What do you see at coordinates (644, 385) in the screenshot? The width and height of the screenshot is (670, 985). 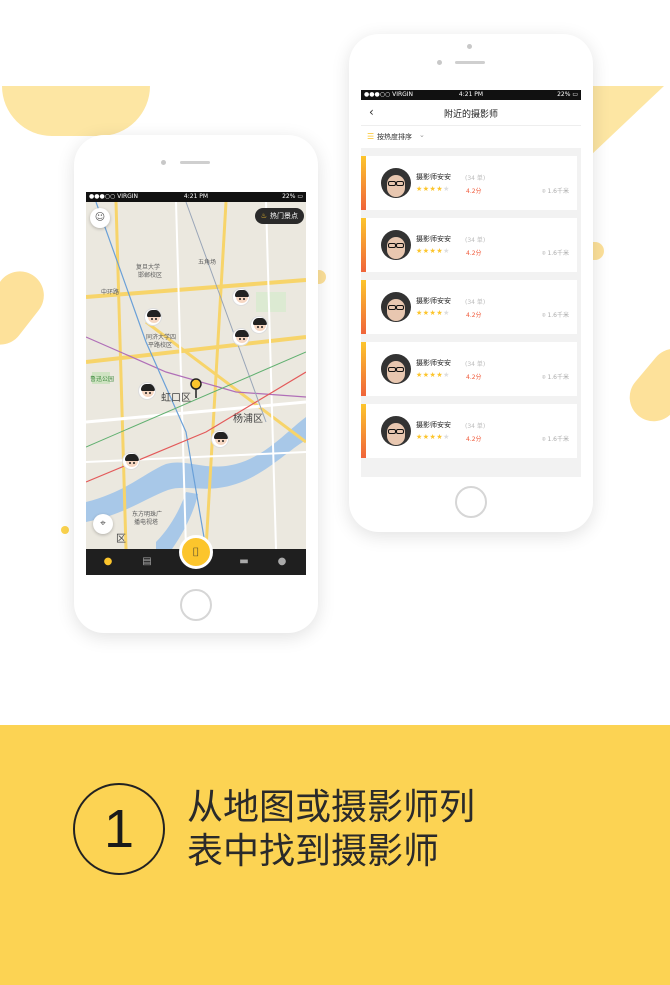 I see `decor-pill-right` at bounding box center [644, 385].